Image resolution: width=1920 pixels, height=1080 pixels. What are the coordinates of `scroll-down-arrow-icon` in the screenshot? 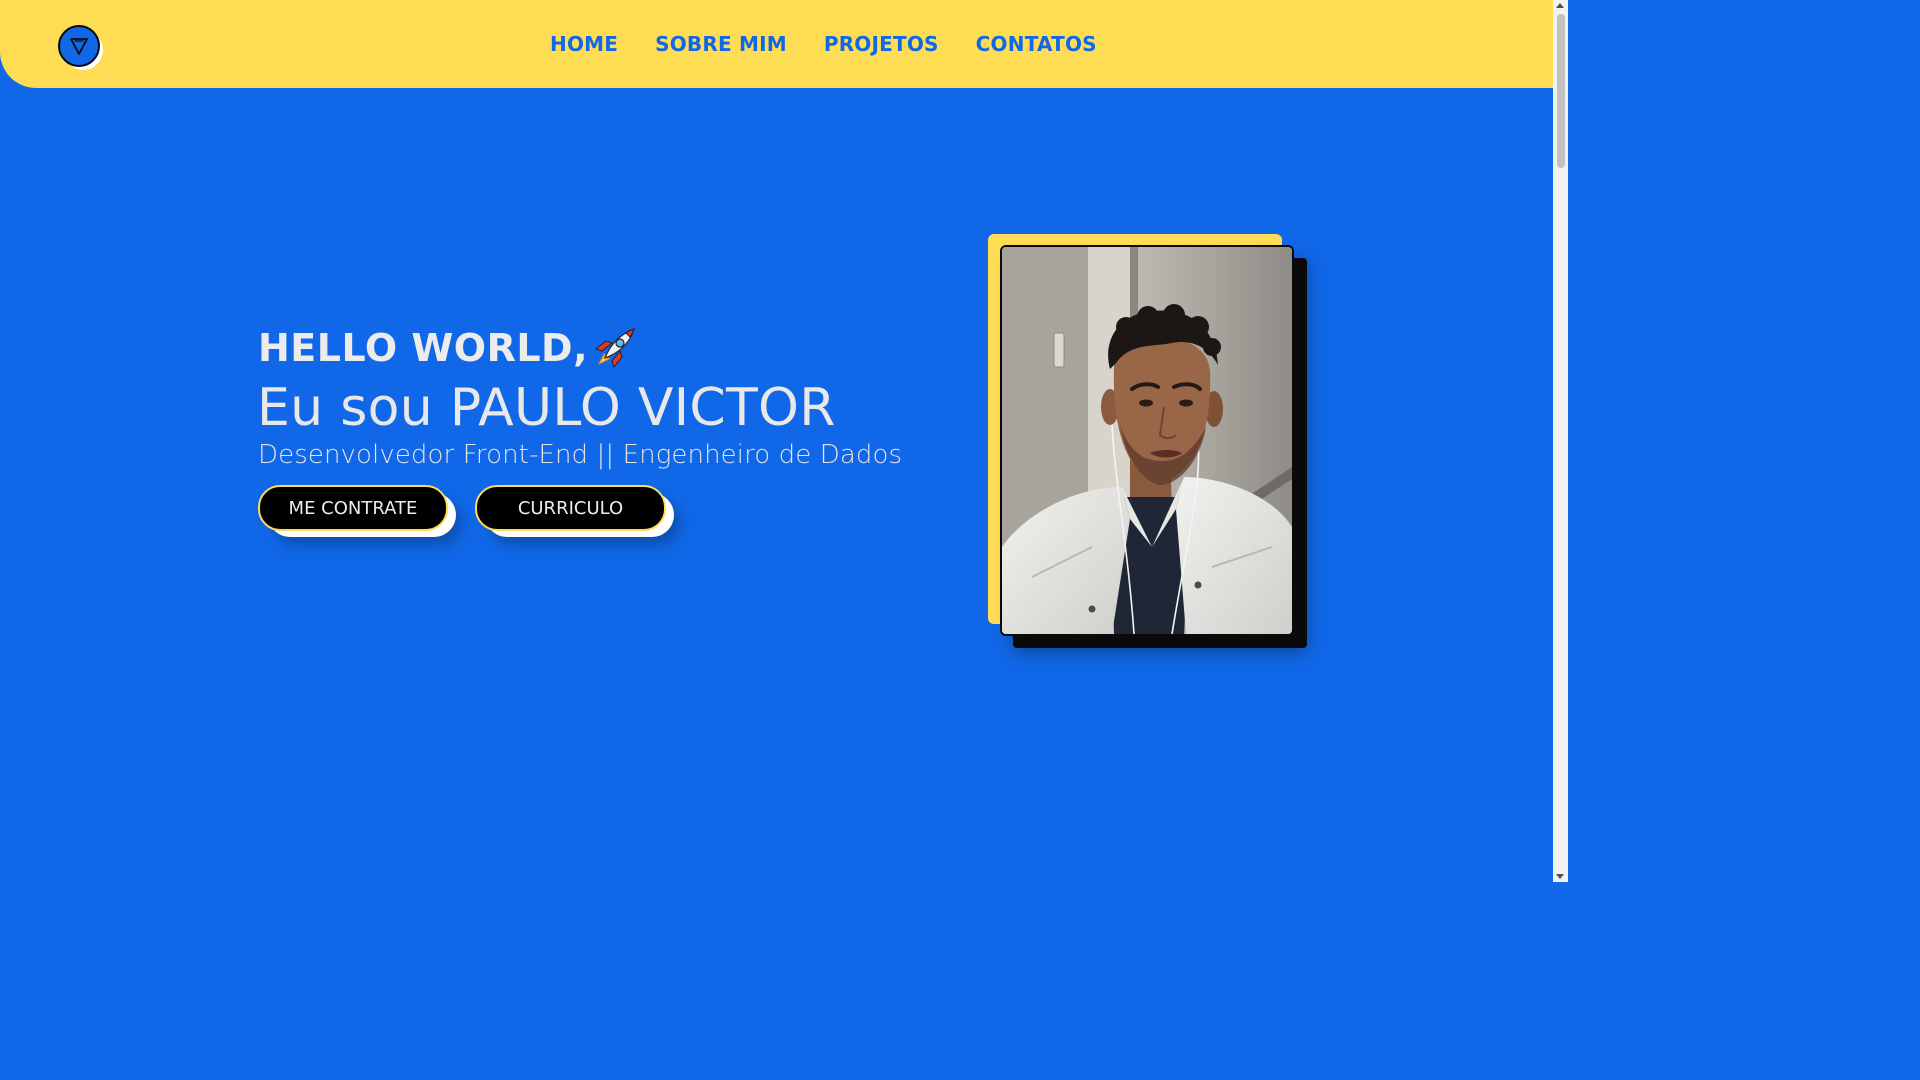 It's located at (1560, 876).